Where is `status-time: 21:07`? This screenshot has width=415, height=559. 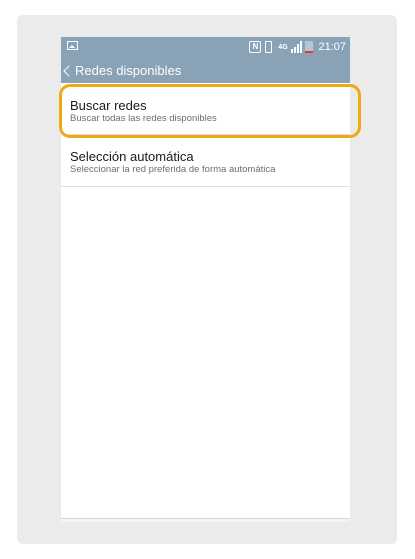 status-time: 21:07 is located at coordinates (332, 47).